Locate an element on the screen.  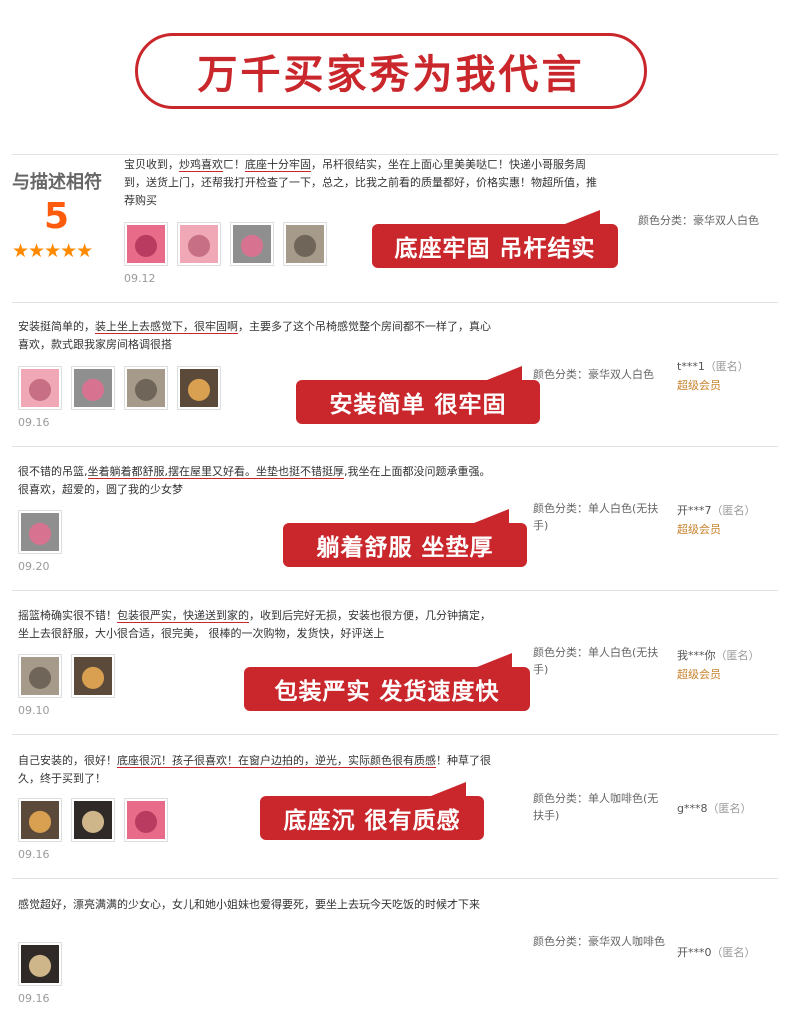
review-text-highlight: 装上坐上去感觉下，很牢固啊 is located at coordinates (166, 327).